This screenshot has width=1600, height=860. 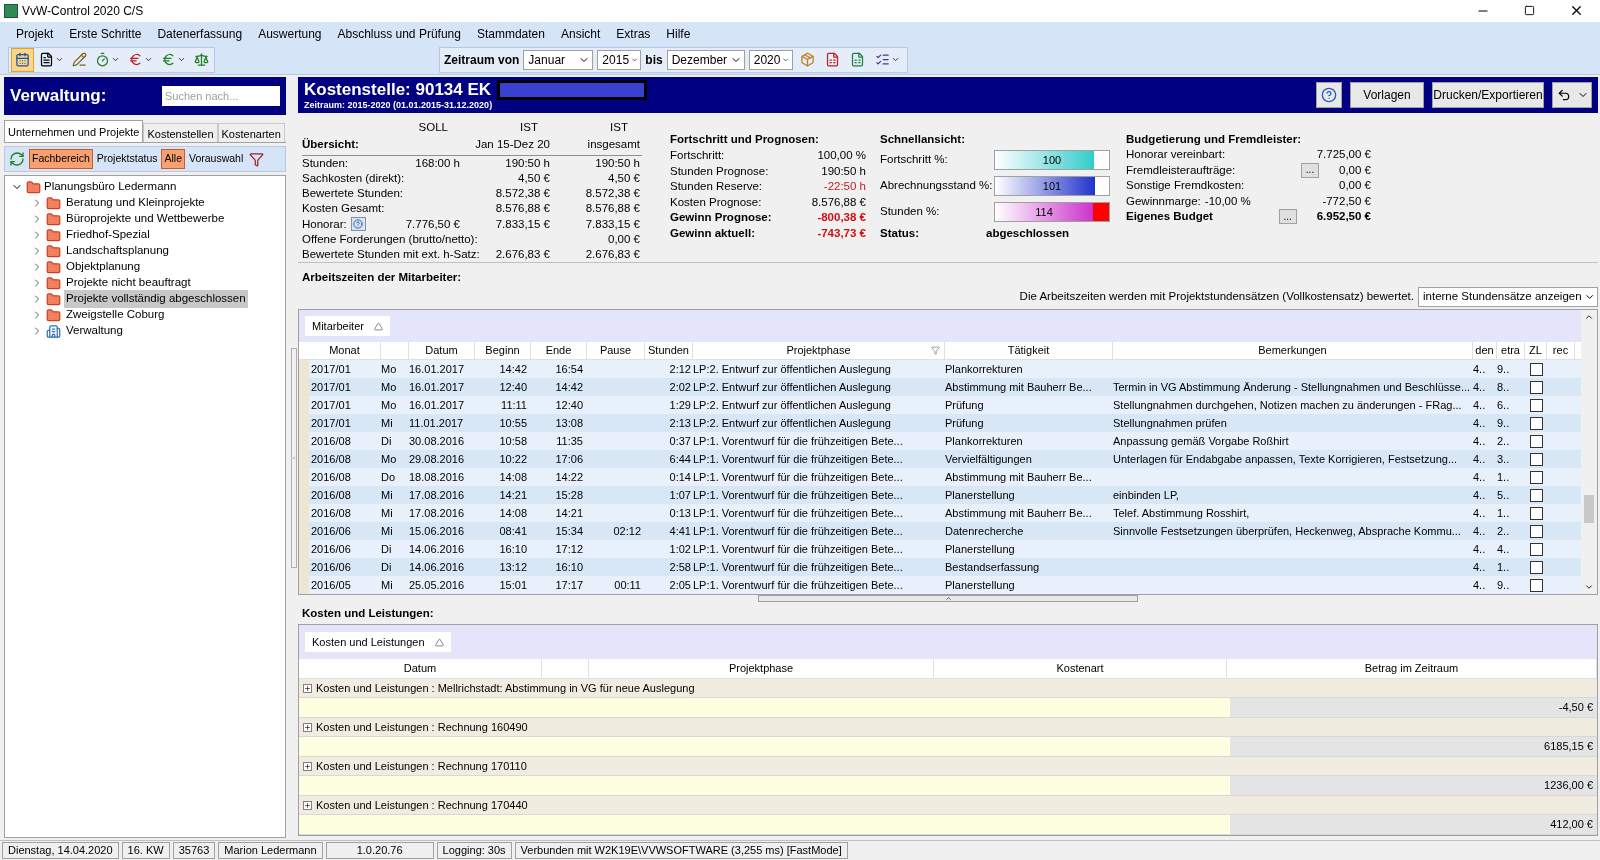 What do you see at coordinates (1536, 351) in the screenshot?
I see `column-header: ZL` at bounding box center [1536, 351].